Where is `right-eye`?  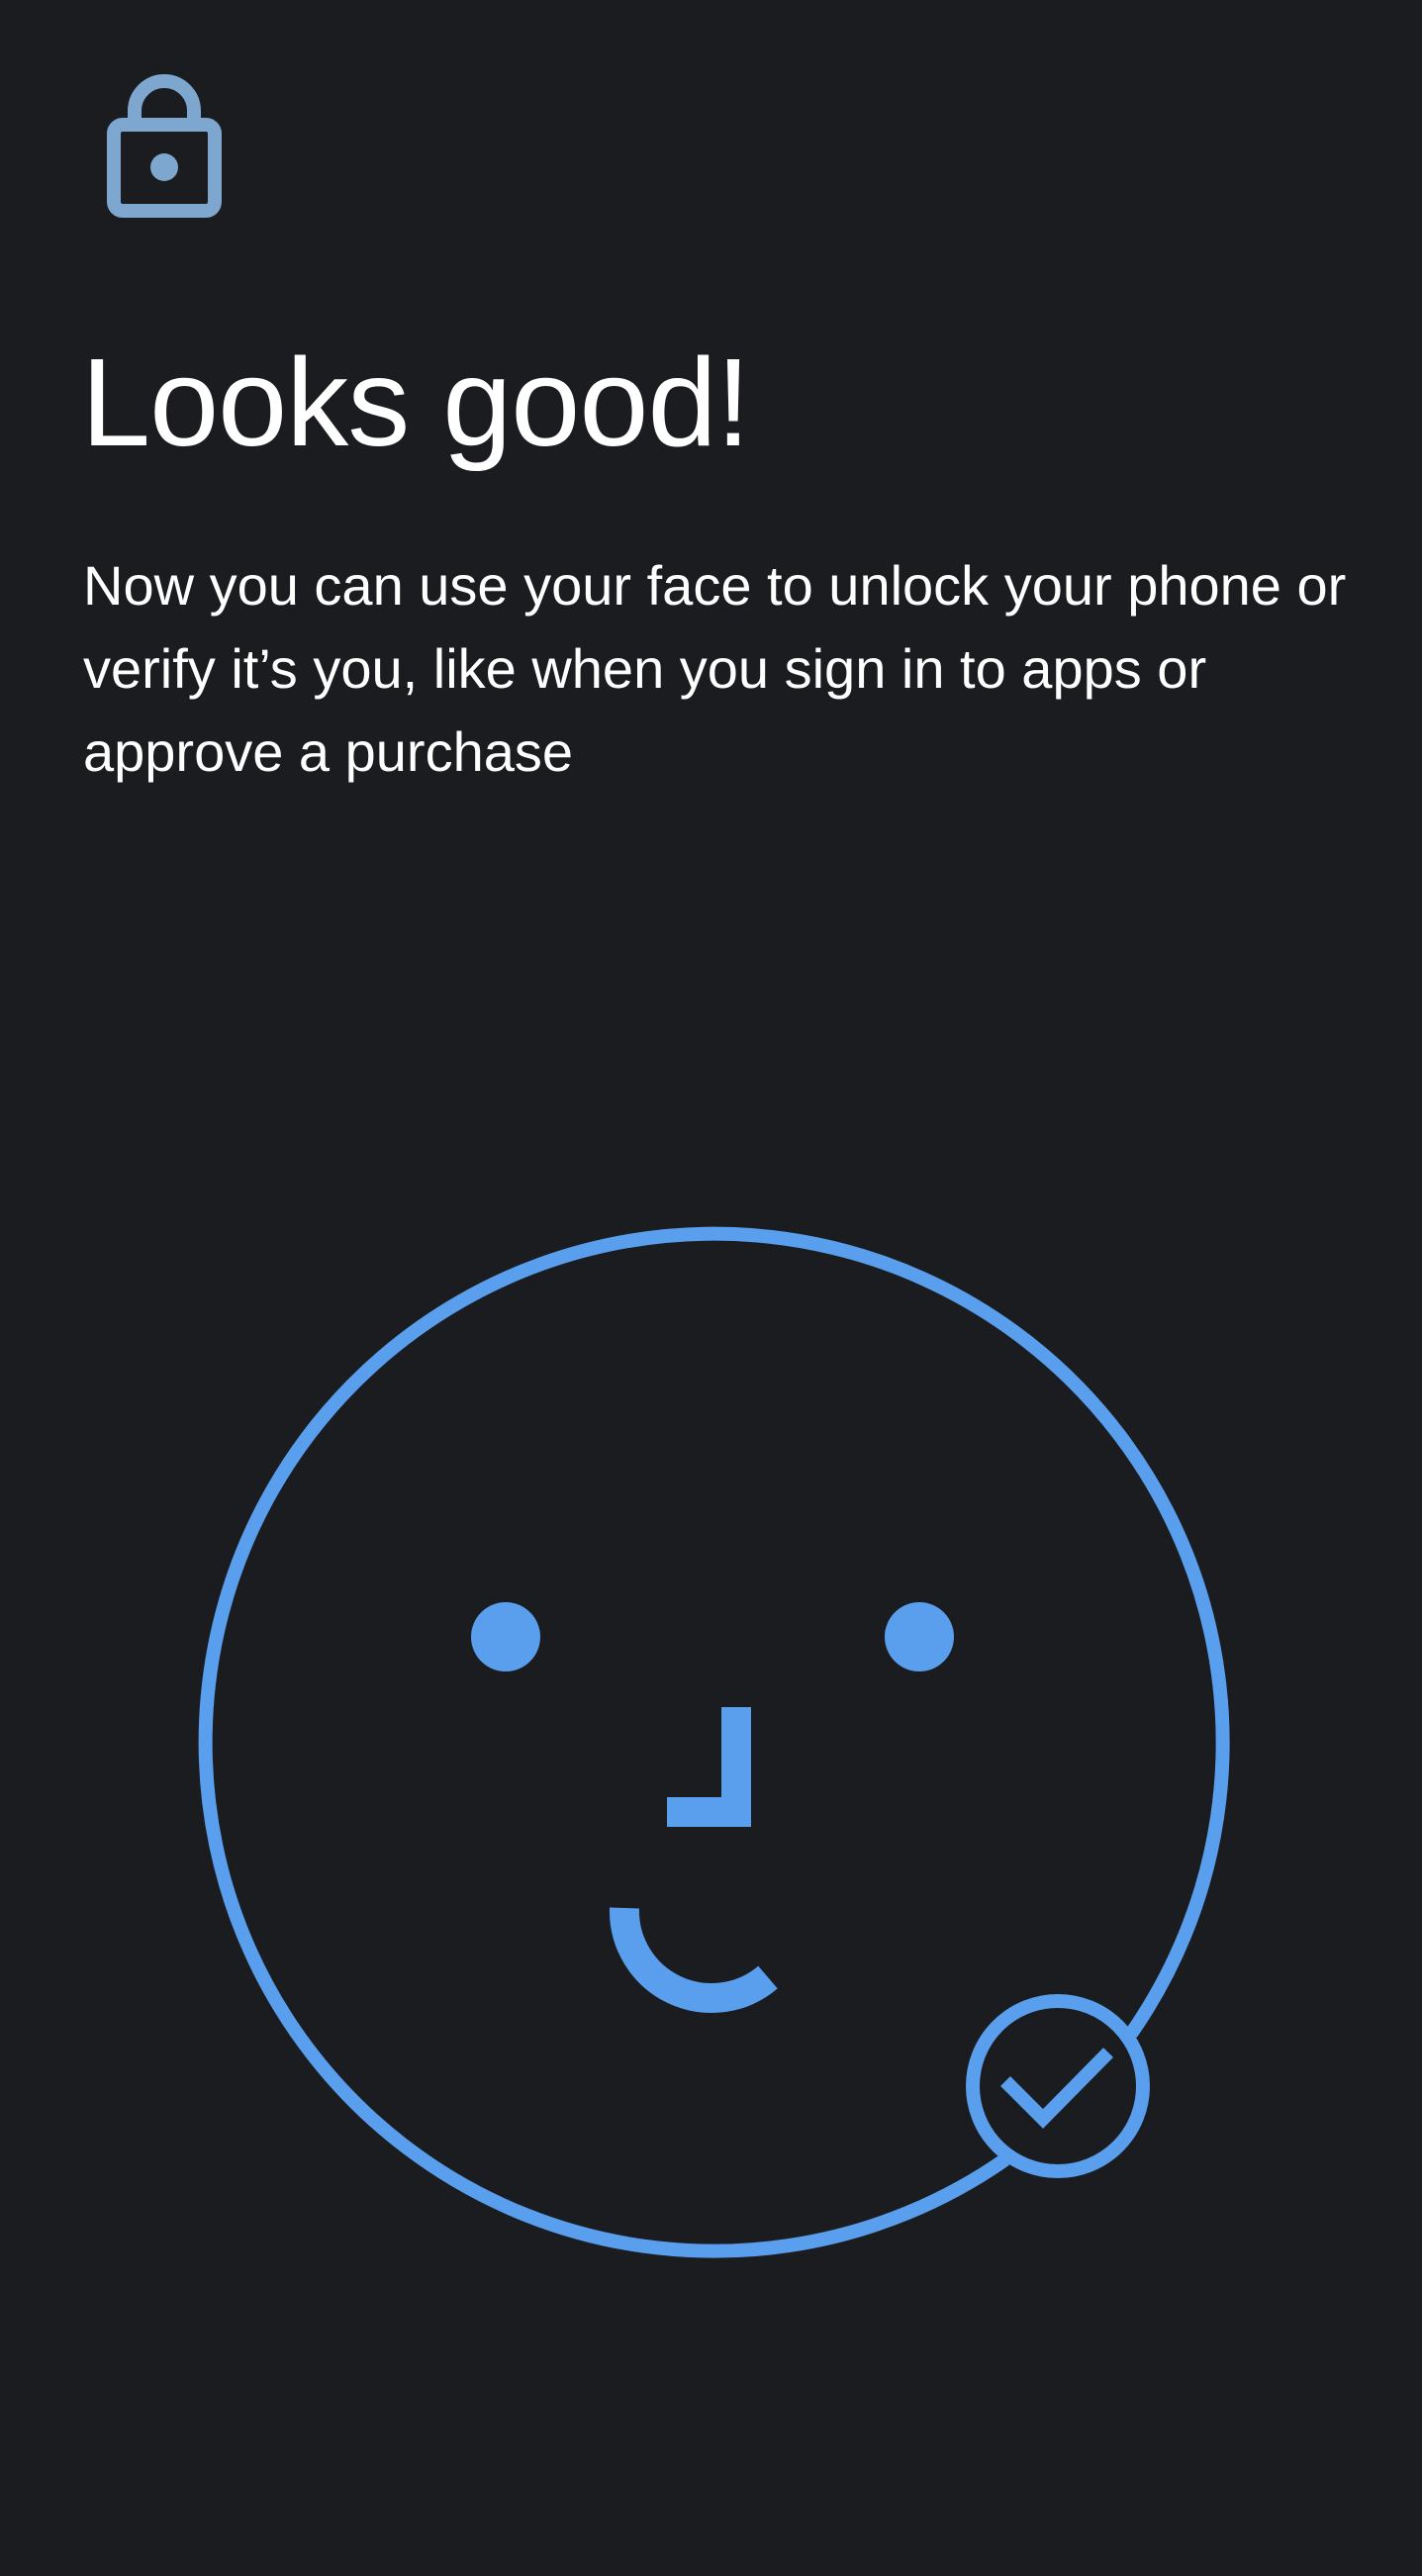
right-eye is located at coordinates (919, 1636).